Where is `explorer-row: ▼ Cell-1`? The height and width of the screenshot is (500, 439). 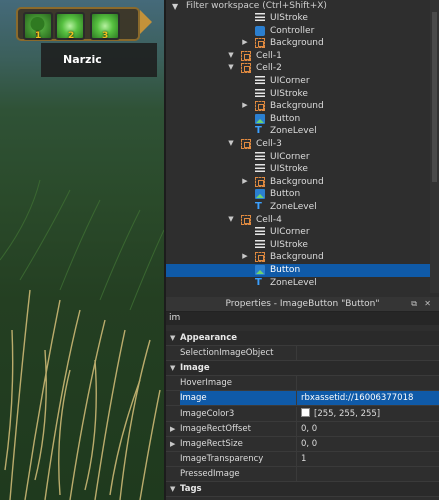
explorer-row: ▼ Cell-1 is located at coordinates (298, 56).